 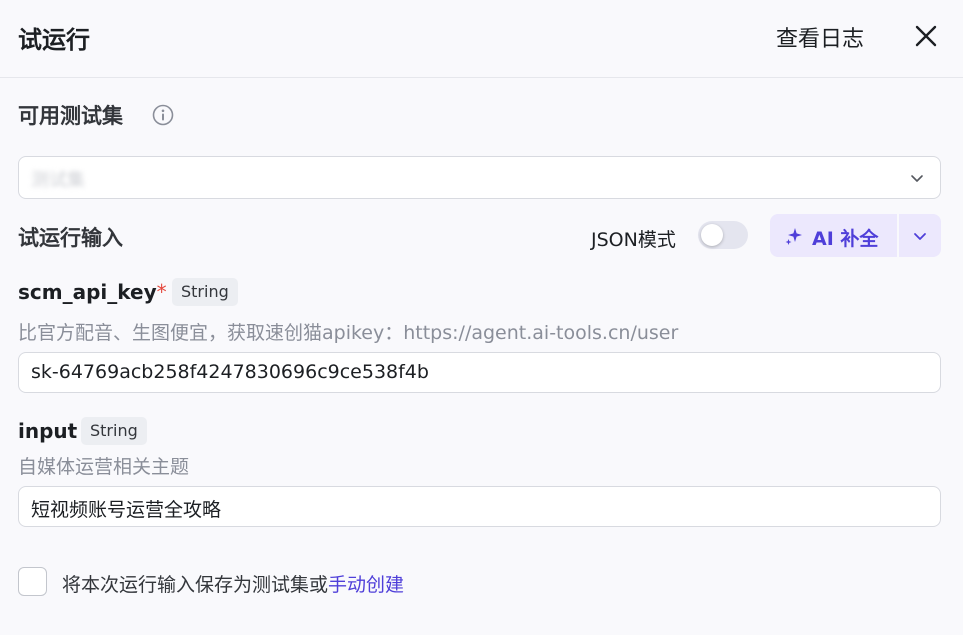 I want to click on input-value: 短视频账号运营全攻略, so click(x=126, y=510).